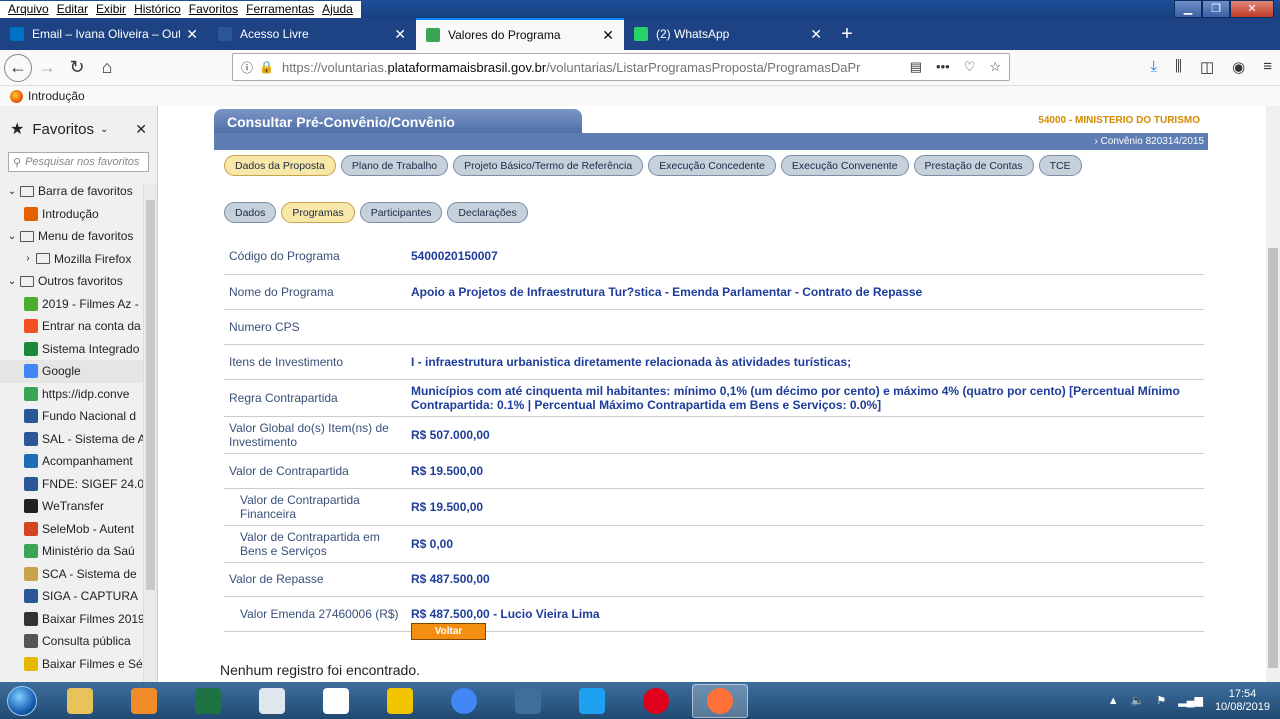  I want to click on page-actions-icon: •••, so click(943, 67).